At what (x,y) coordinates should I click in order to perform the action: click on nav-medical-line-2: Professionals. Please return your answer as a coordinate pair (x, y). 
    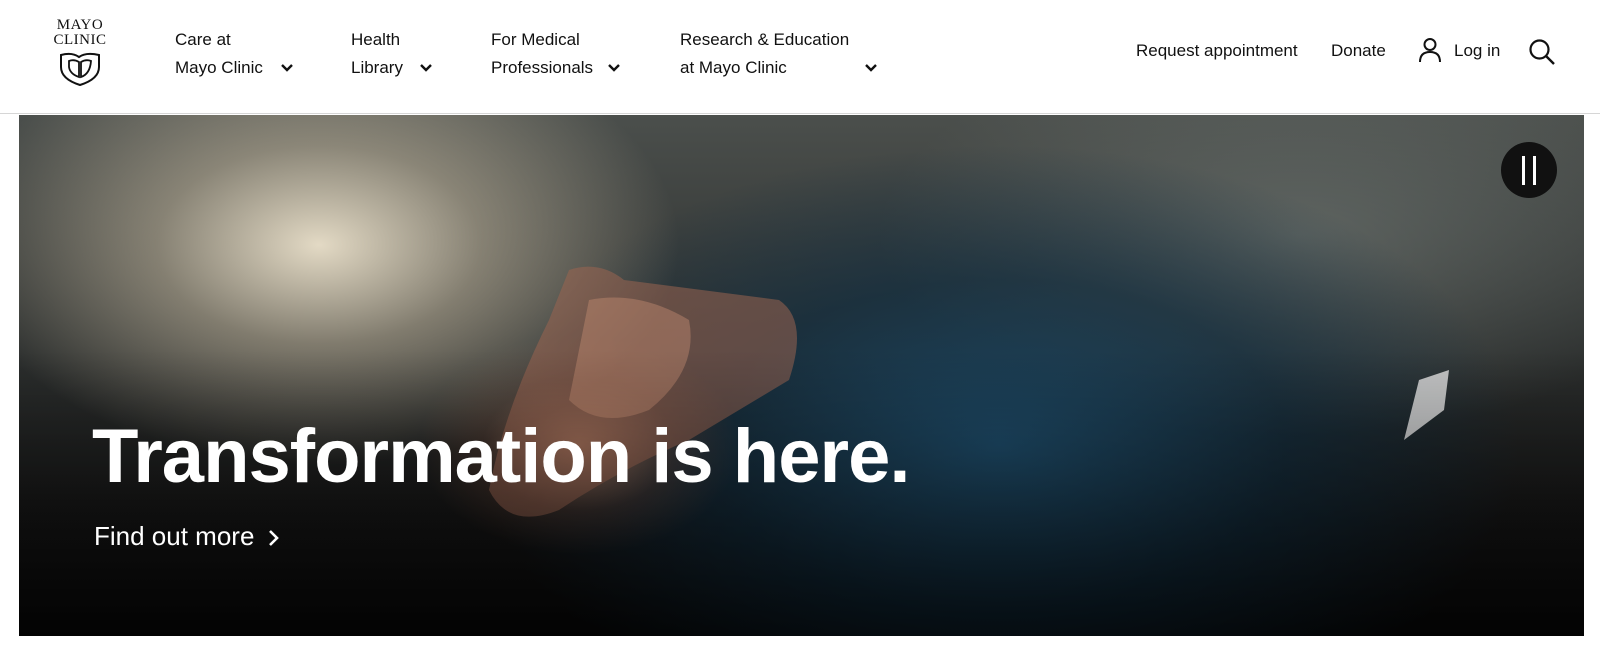
    Looking at the image, I should click on (542, 67).